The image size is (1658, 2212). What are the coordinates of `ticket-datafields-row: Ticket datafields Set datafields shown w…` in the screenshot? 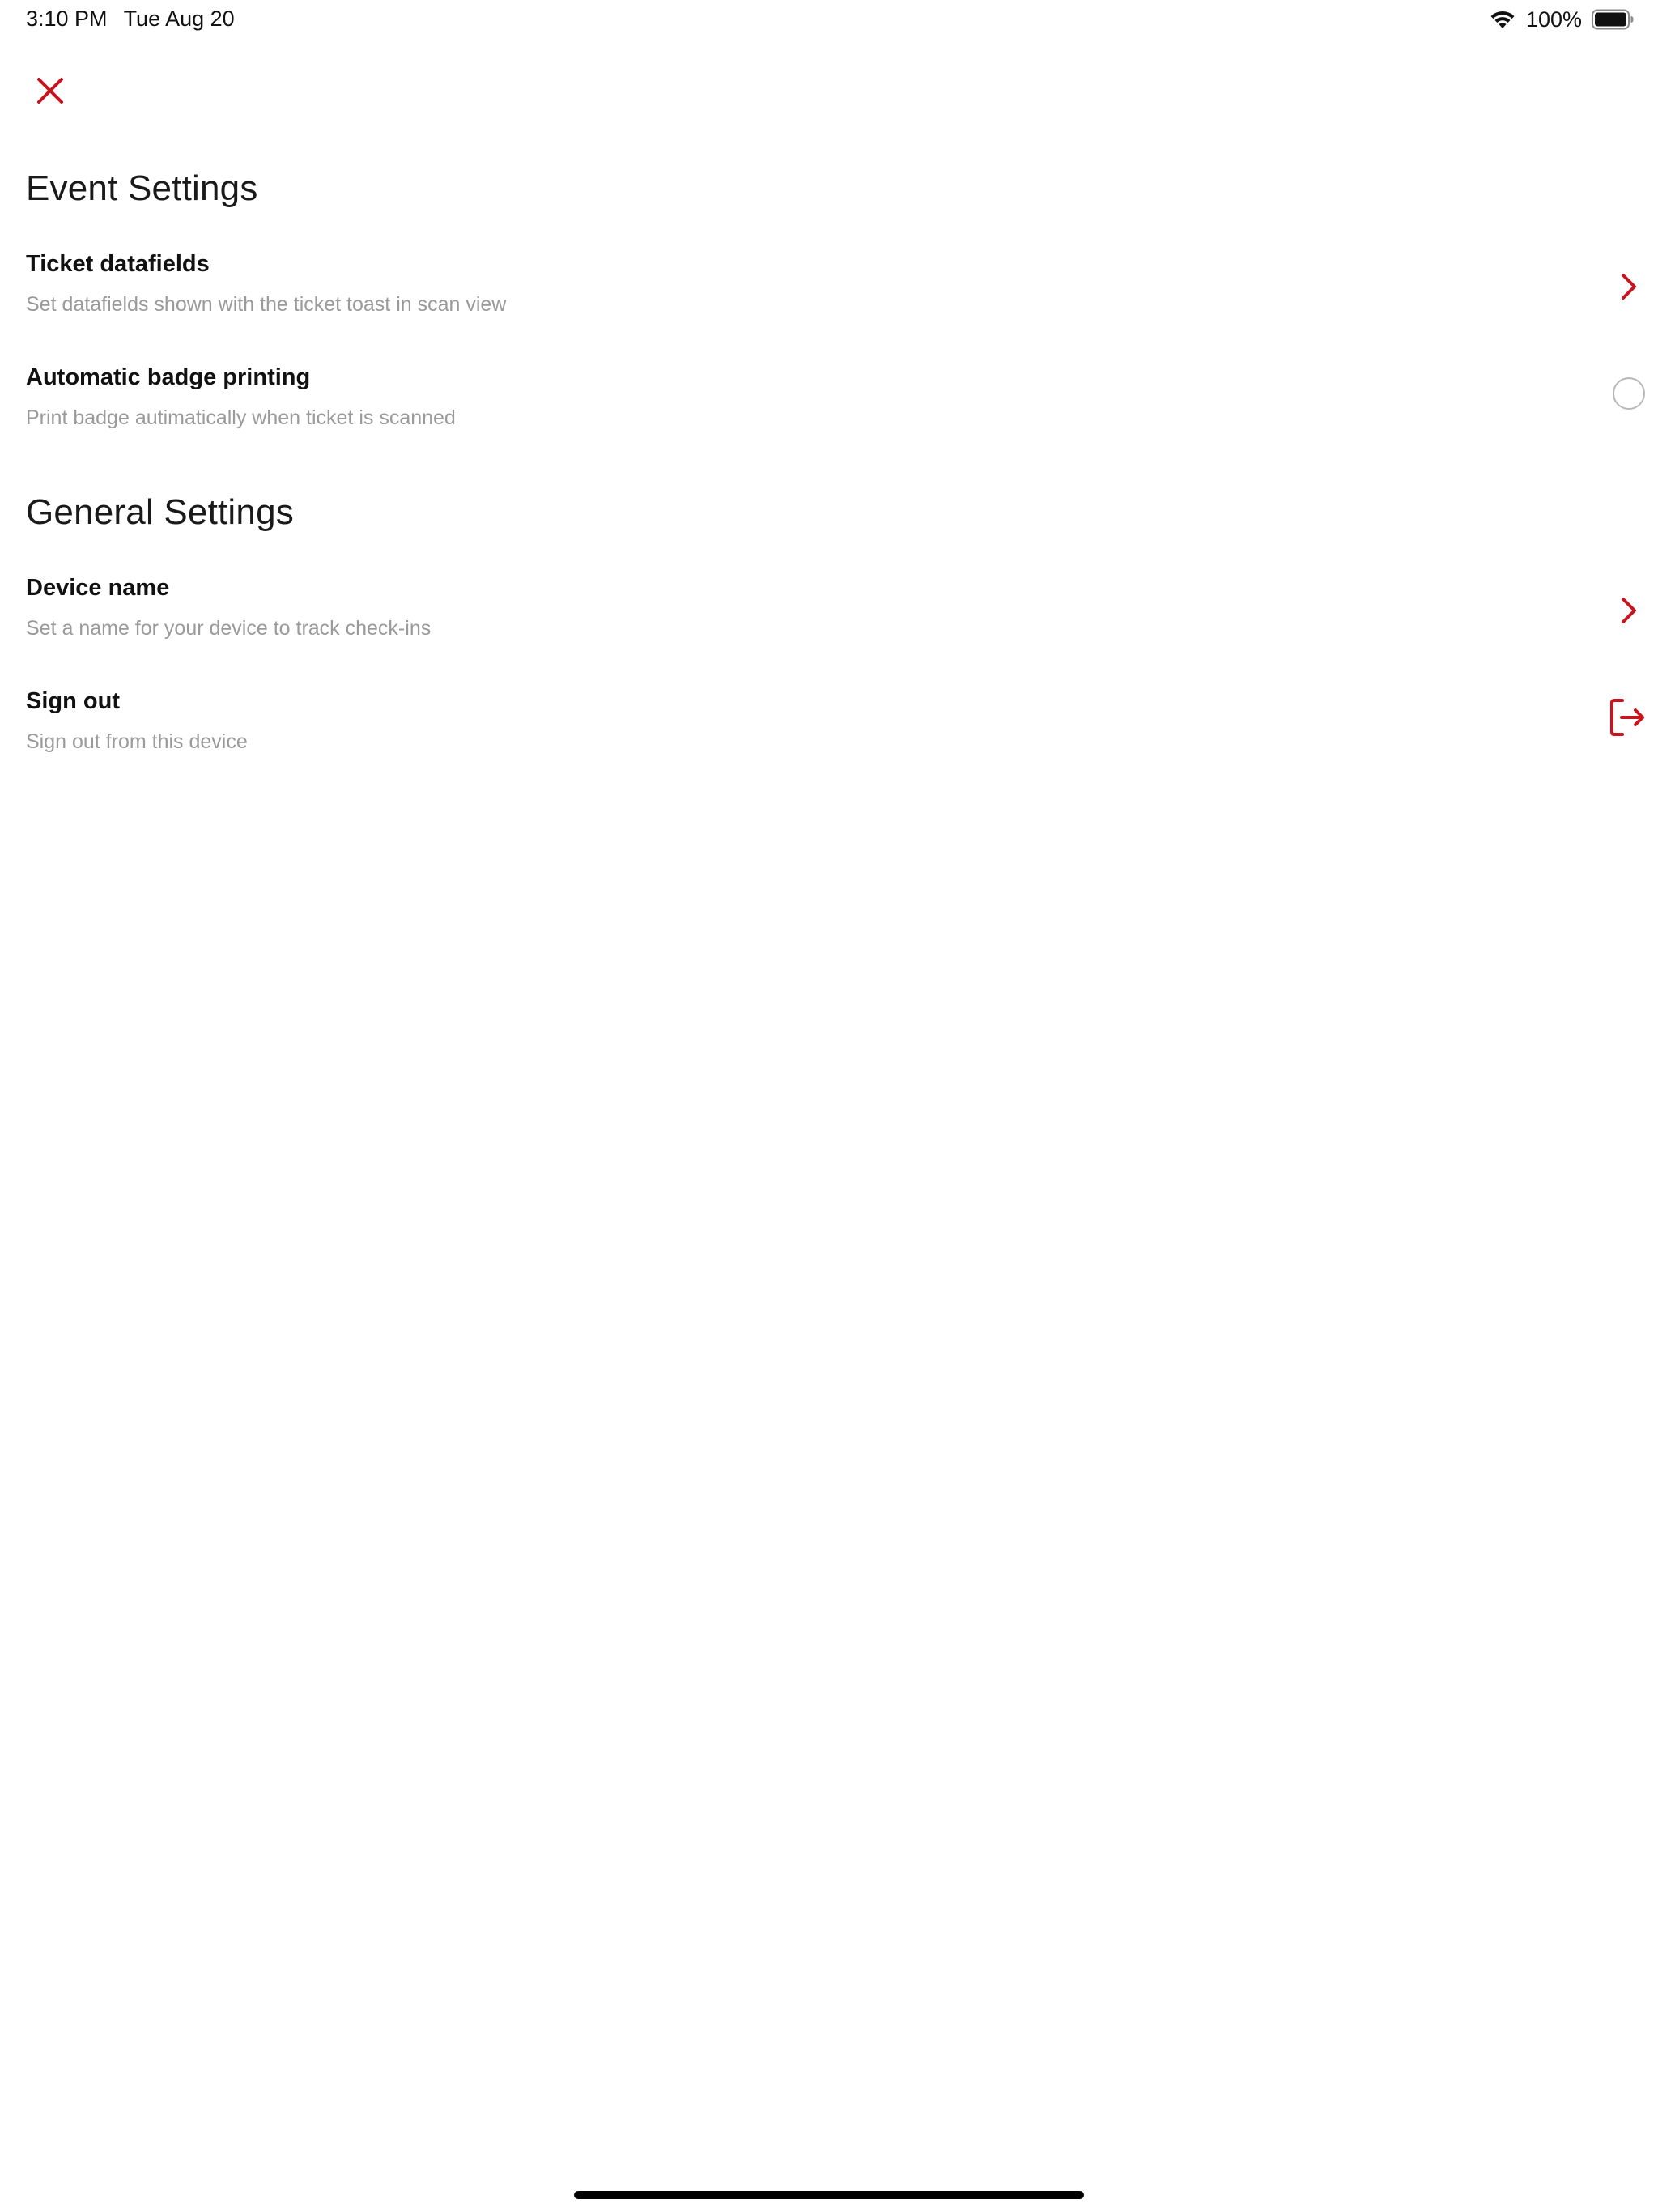 It's located at (829, 299).